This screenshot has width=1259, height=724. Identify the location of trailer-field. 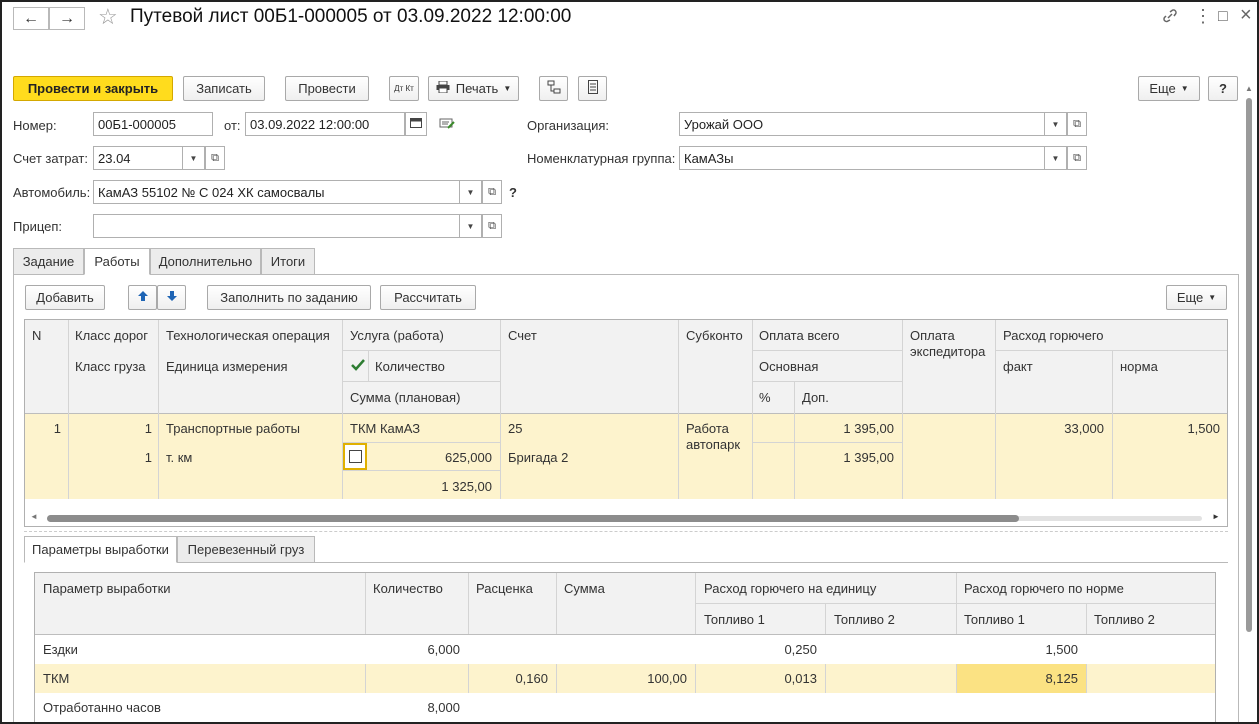
(276, 226).